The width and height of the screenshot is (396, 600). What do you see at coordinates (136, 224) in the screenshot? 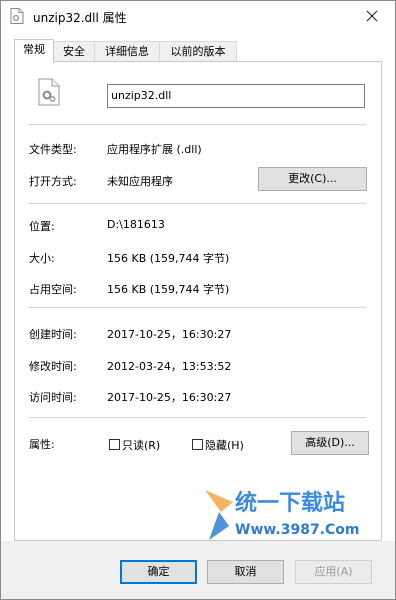
I see `location-value: D:\181613` at bounding box center [136, 224].